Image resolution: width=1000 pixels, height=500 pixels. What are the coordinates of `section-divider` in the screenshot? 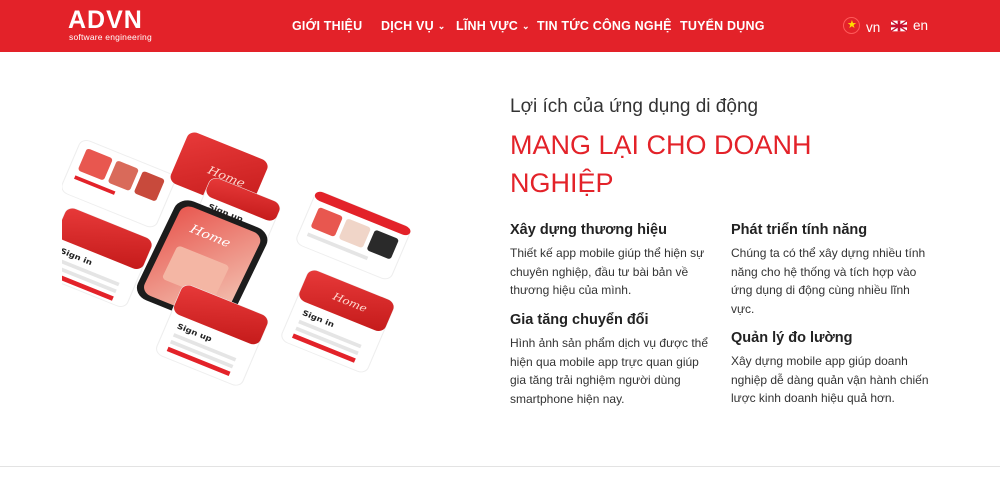 It's located at (500, 466).